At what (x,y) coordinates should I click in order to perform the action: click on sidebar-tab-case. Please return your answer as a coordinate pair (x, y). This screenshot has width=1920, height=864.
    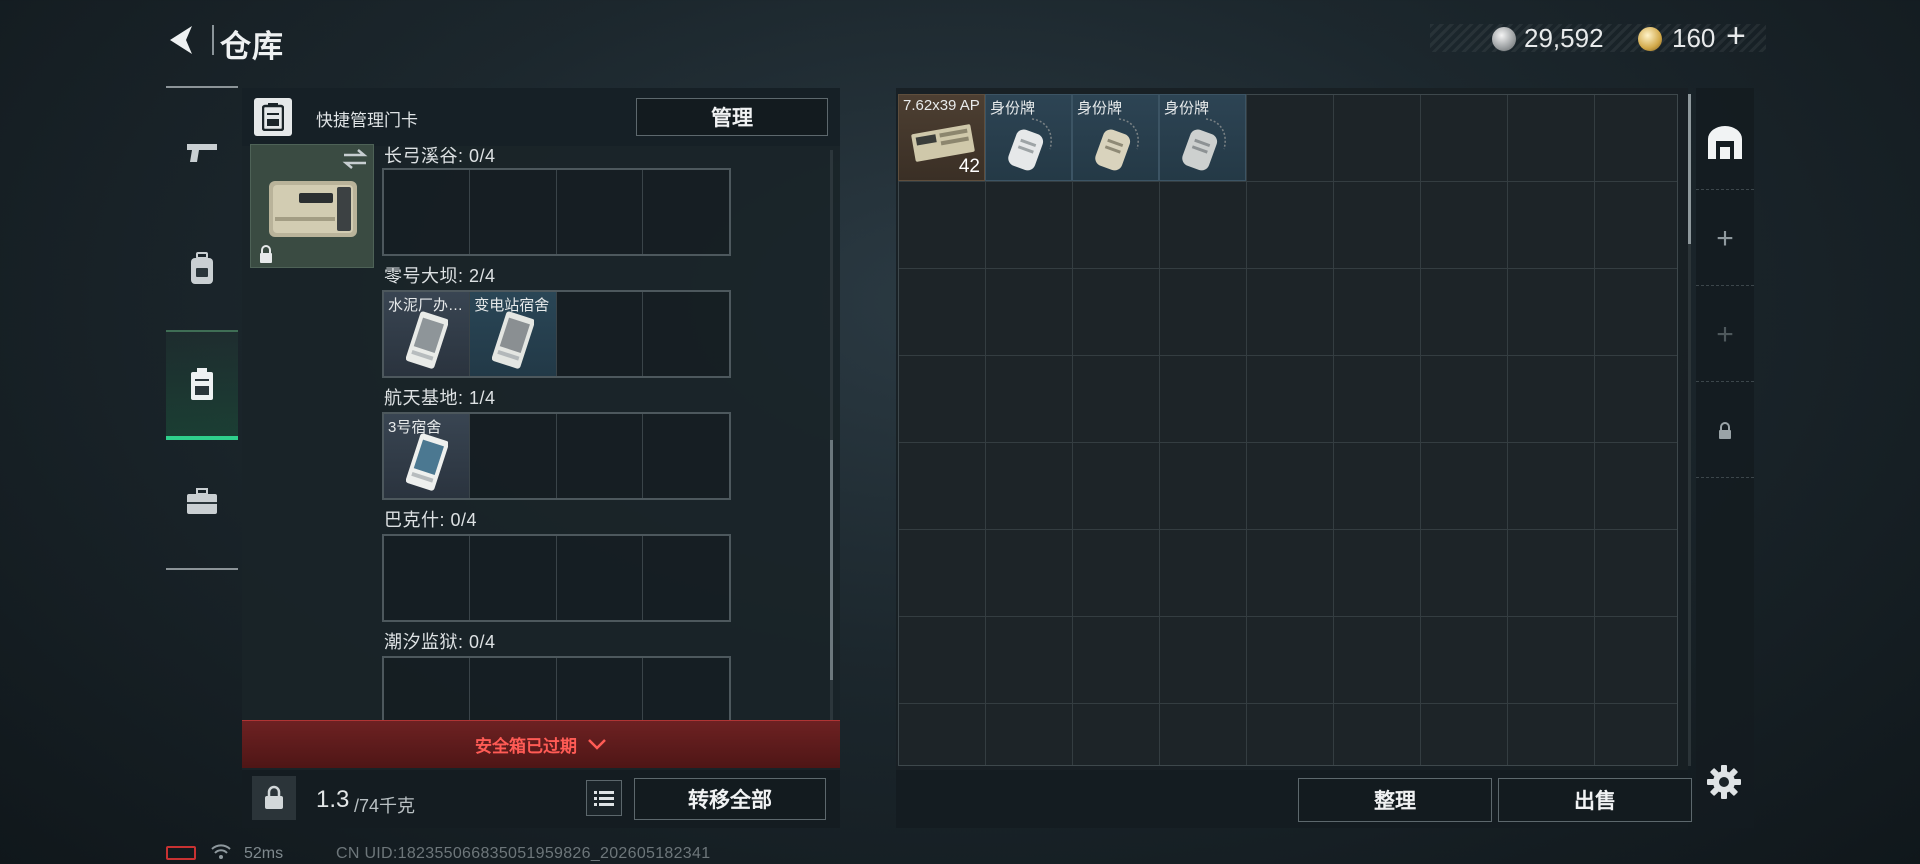
    Looking at the image, I should click on (202, 385).